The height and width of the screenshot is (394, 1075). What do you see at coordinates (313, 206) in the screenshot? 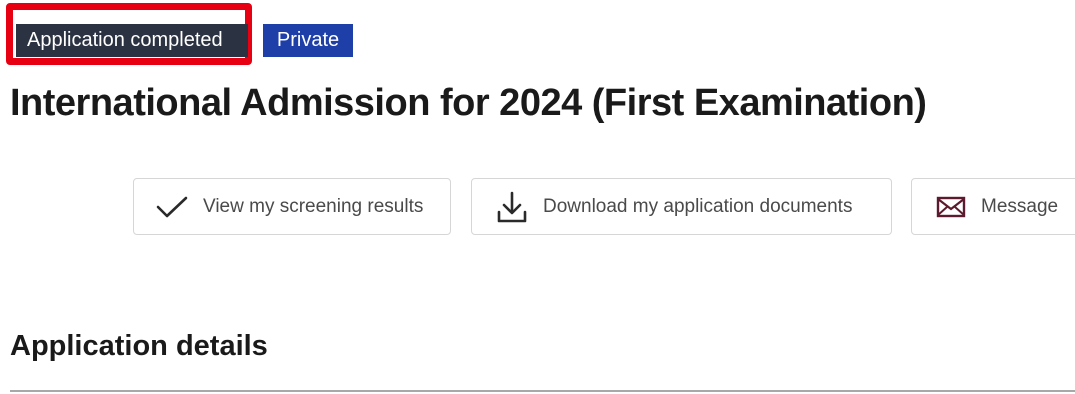
I see `view-screening-results-label: View my screening results` at bounding box center [313, 206].